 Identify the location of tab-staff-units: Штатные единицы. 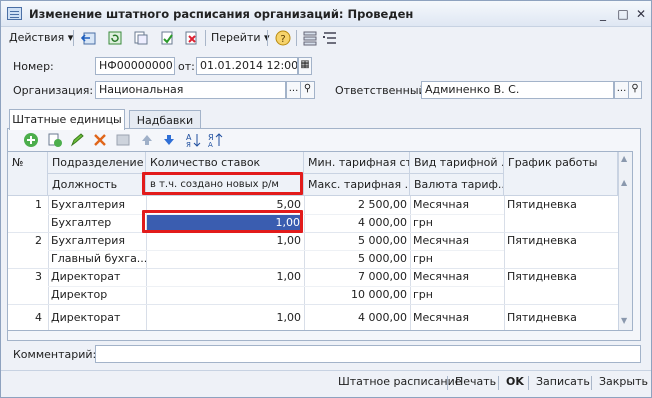
(67, 119).